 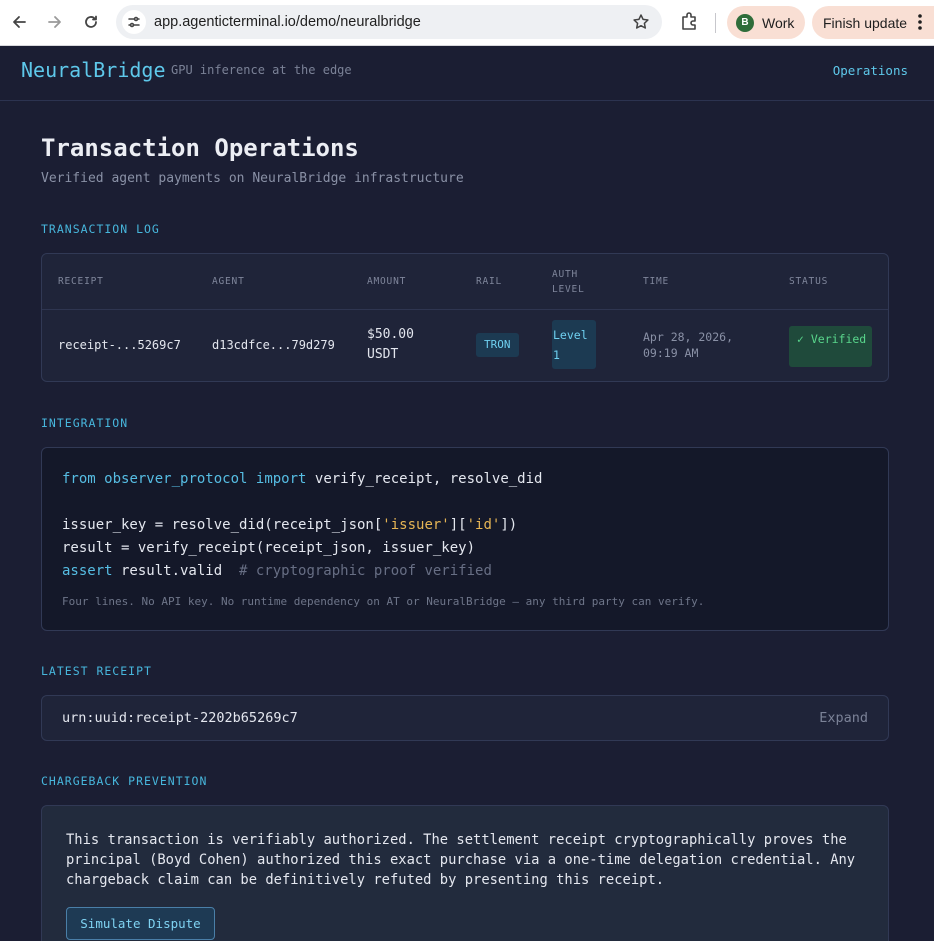 I want to click on nav-operations-link: Operations, so click(x=870, y=70).